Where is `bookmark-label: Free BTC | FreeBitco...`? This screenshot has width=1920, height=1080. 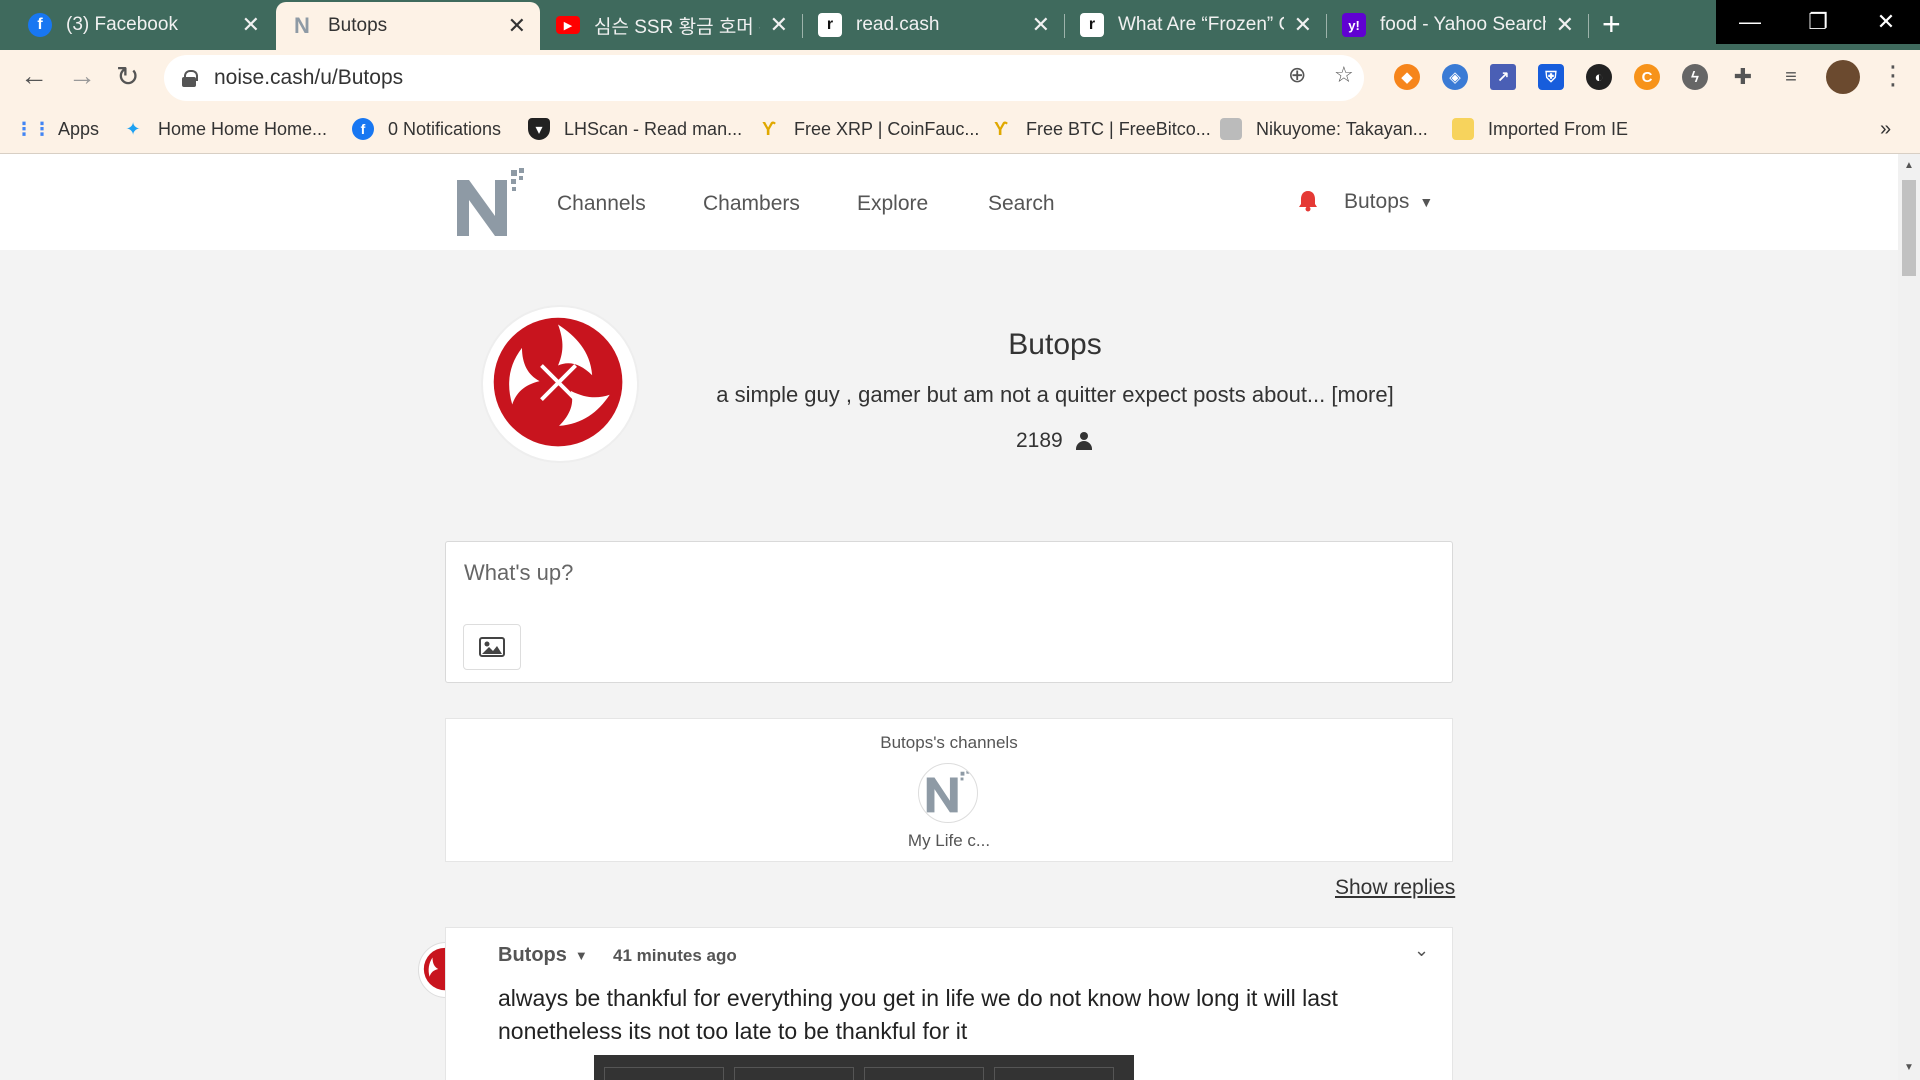
bookmark-label: Free BTC | FreeBitco... is located at coordinates (1118, 128).